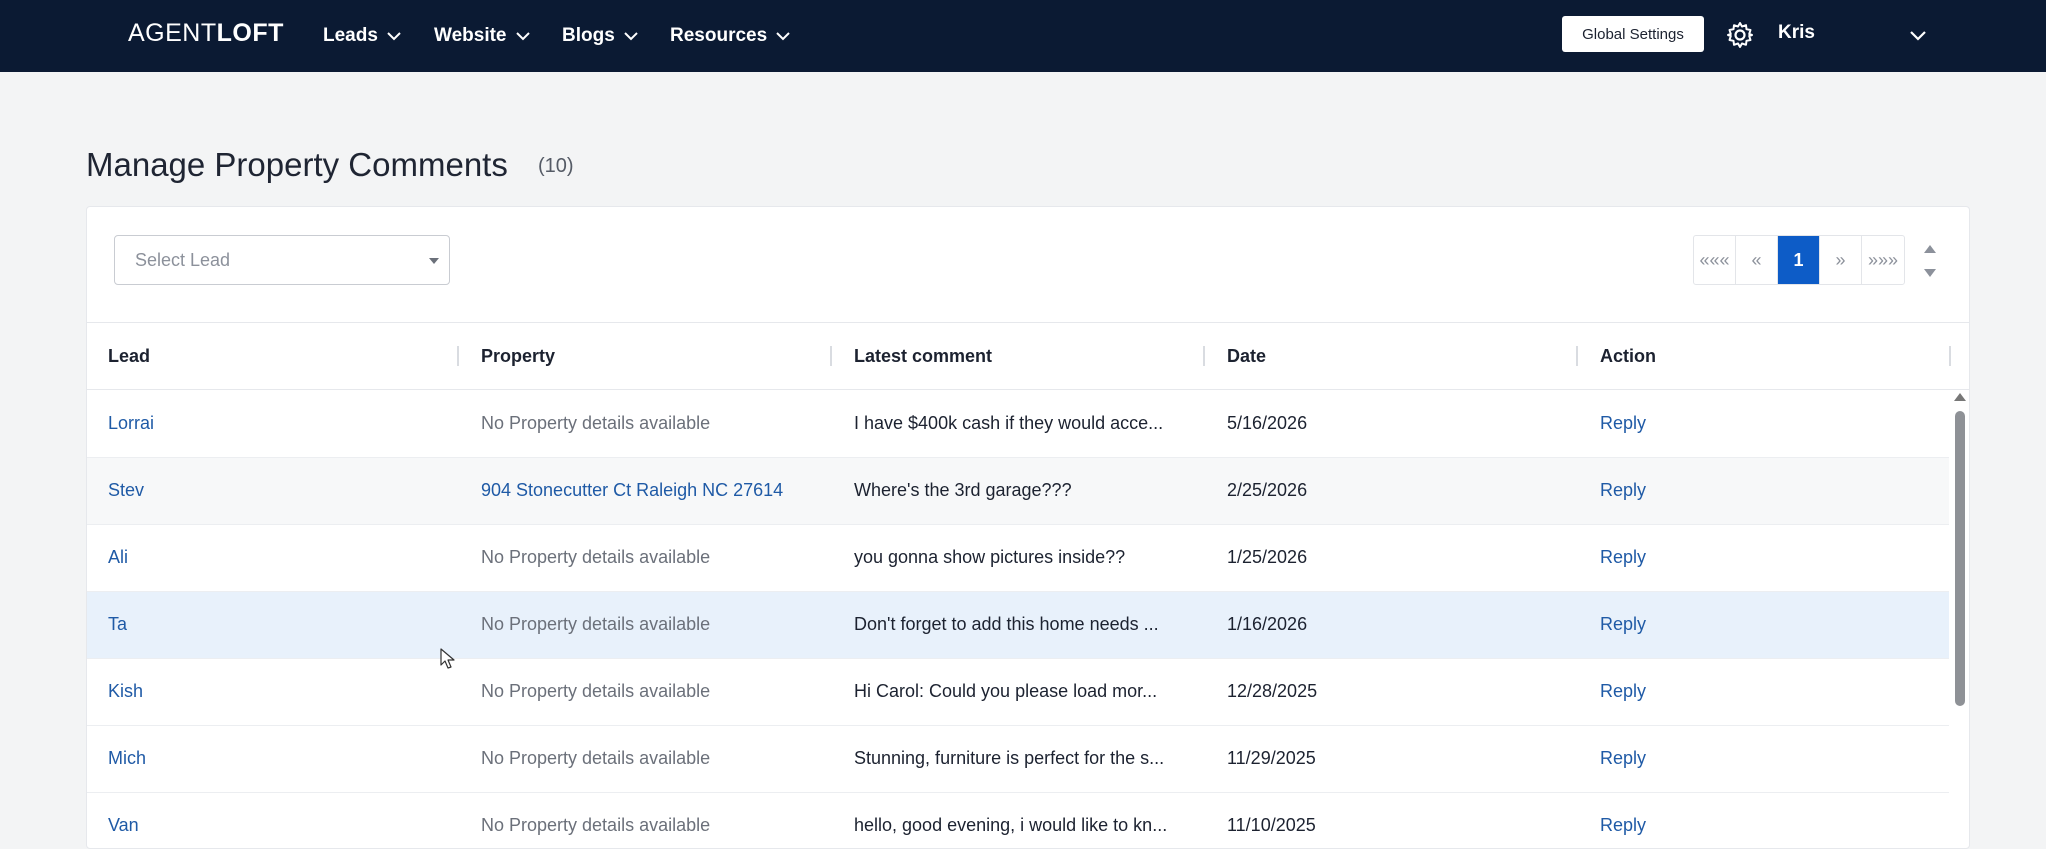  What do you see at coordinates (556, 166) in the screenshot?
I see `comment-count: (10)` at bounding box center [556, 166].